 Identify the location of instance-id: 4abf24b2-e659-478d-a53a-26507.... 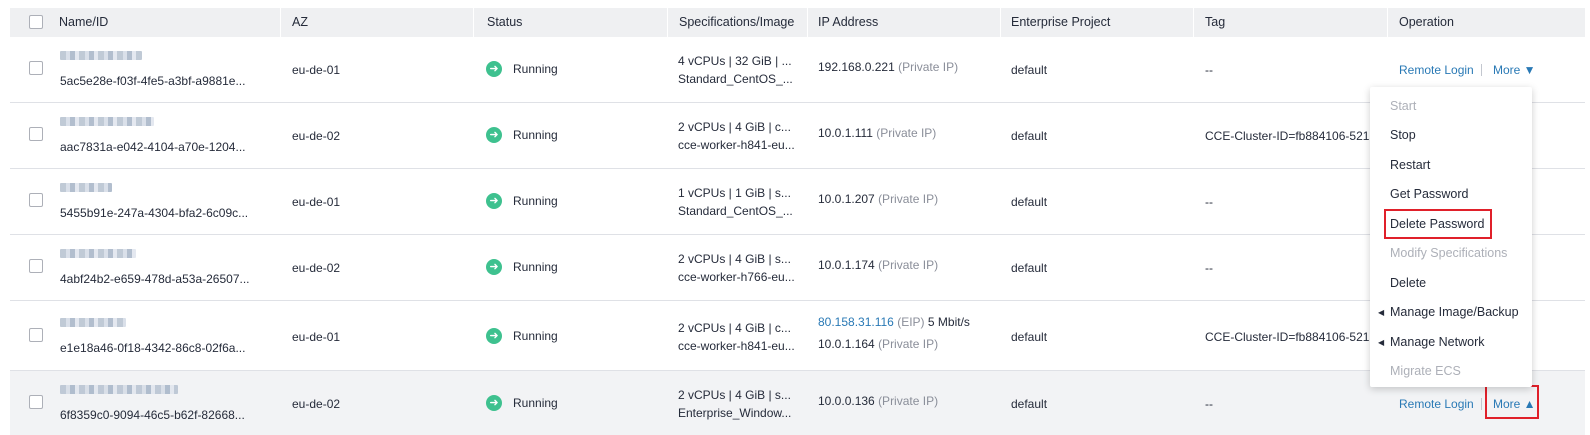
(155, 279).